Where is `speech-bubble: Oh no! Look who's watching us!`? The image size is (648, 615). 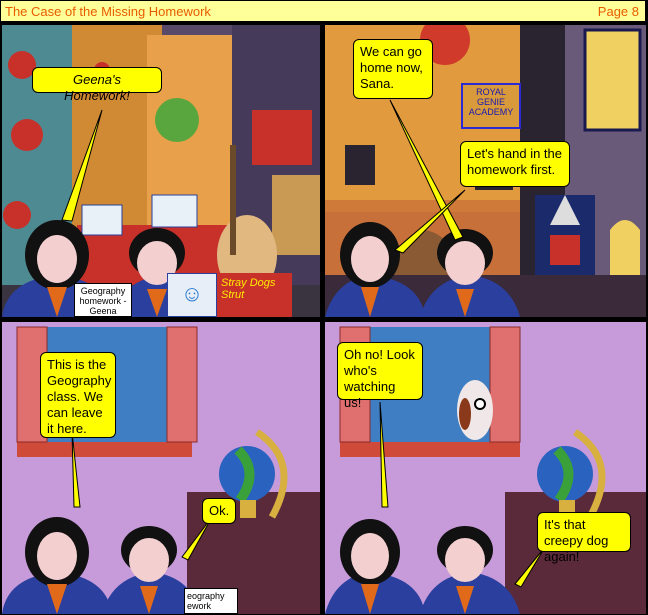 speech-bubble: Oh no! Look who's watching us! is located at coordinates (380, 376).